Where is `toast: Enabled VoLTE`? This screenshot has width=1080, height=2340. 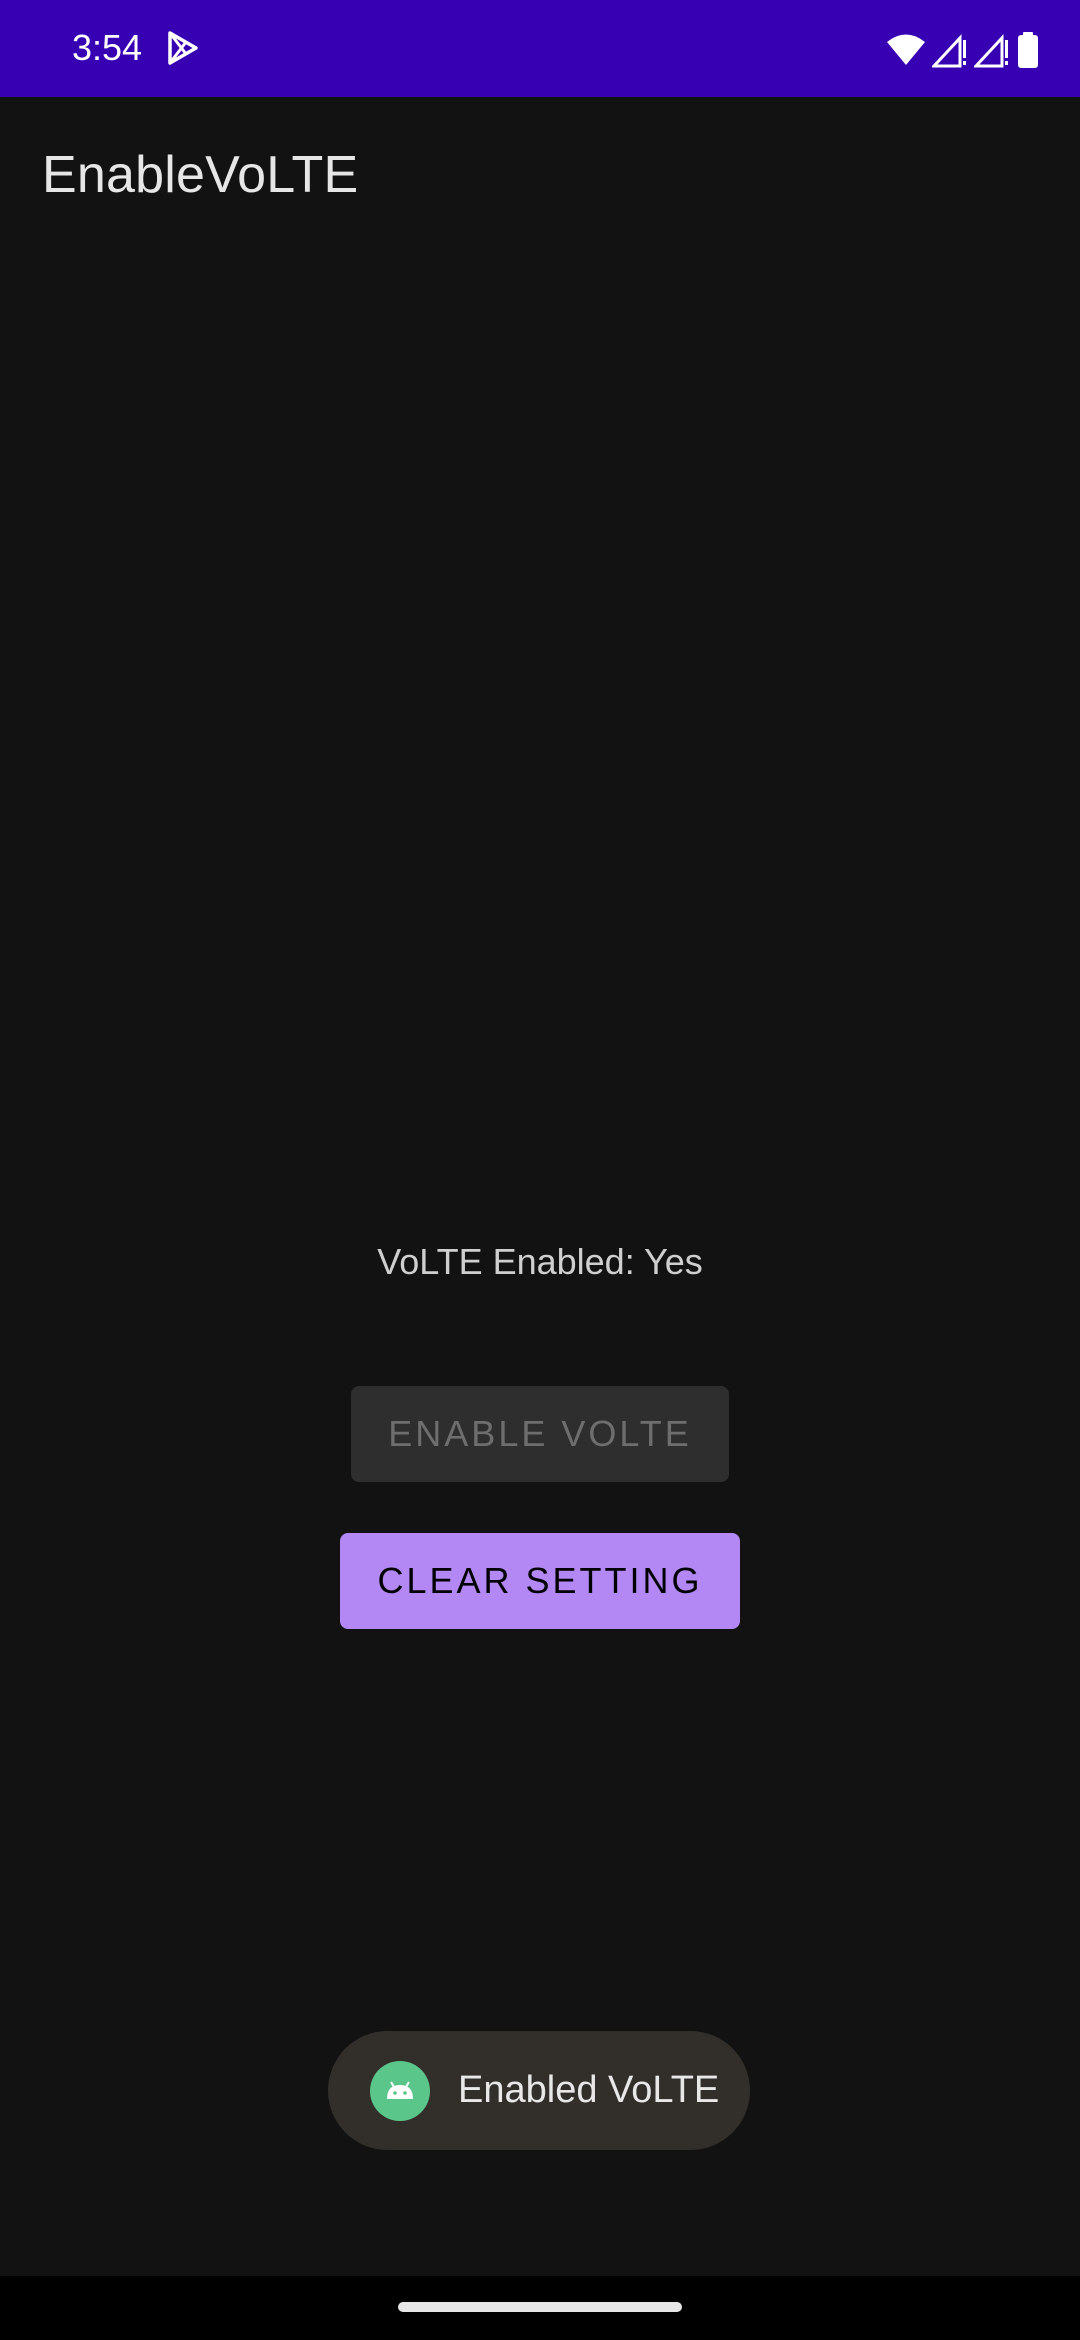
toast: Enabled VoLTE is located at coordinates (539, 2090).